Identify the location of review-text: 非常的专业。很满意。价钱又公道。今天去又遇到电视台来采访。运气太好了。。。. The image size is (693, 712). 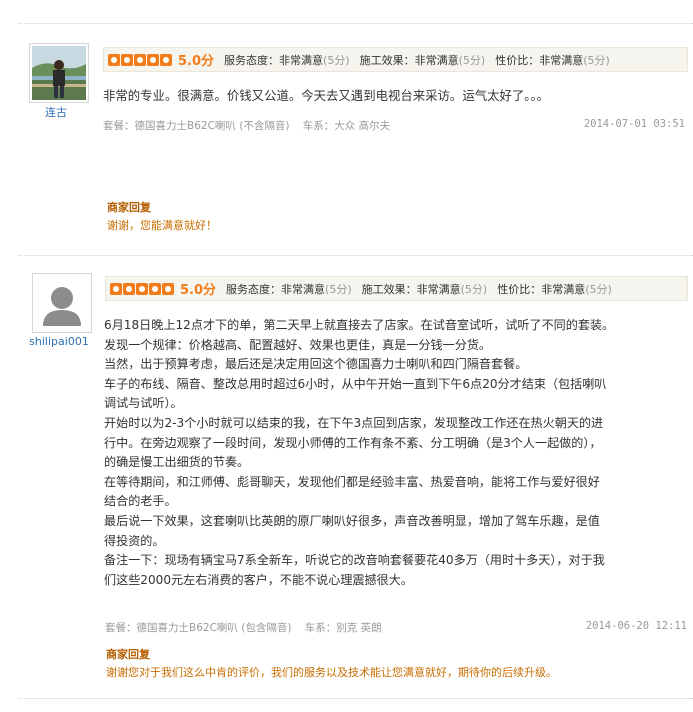
(395, 96).